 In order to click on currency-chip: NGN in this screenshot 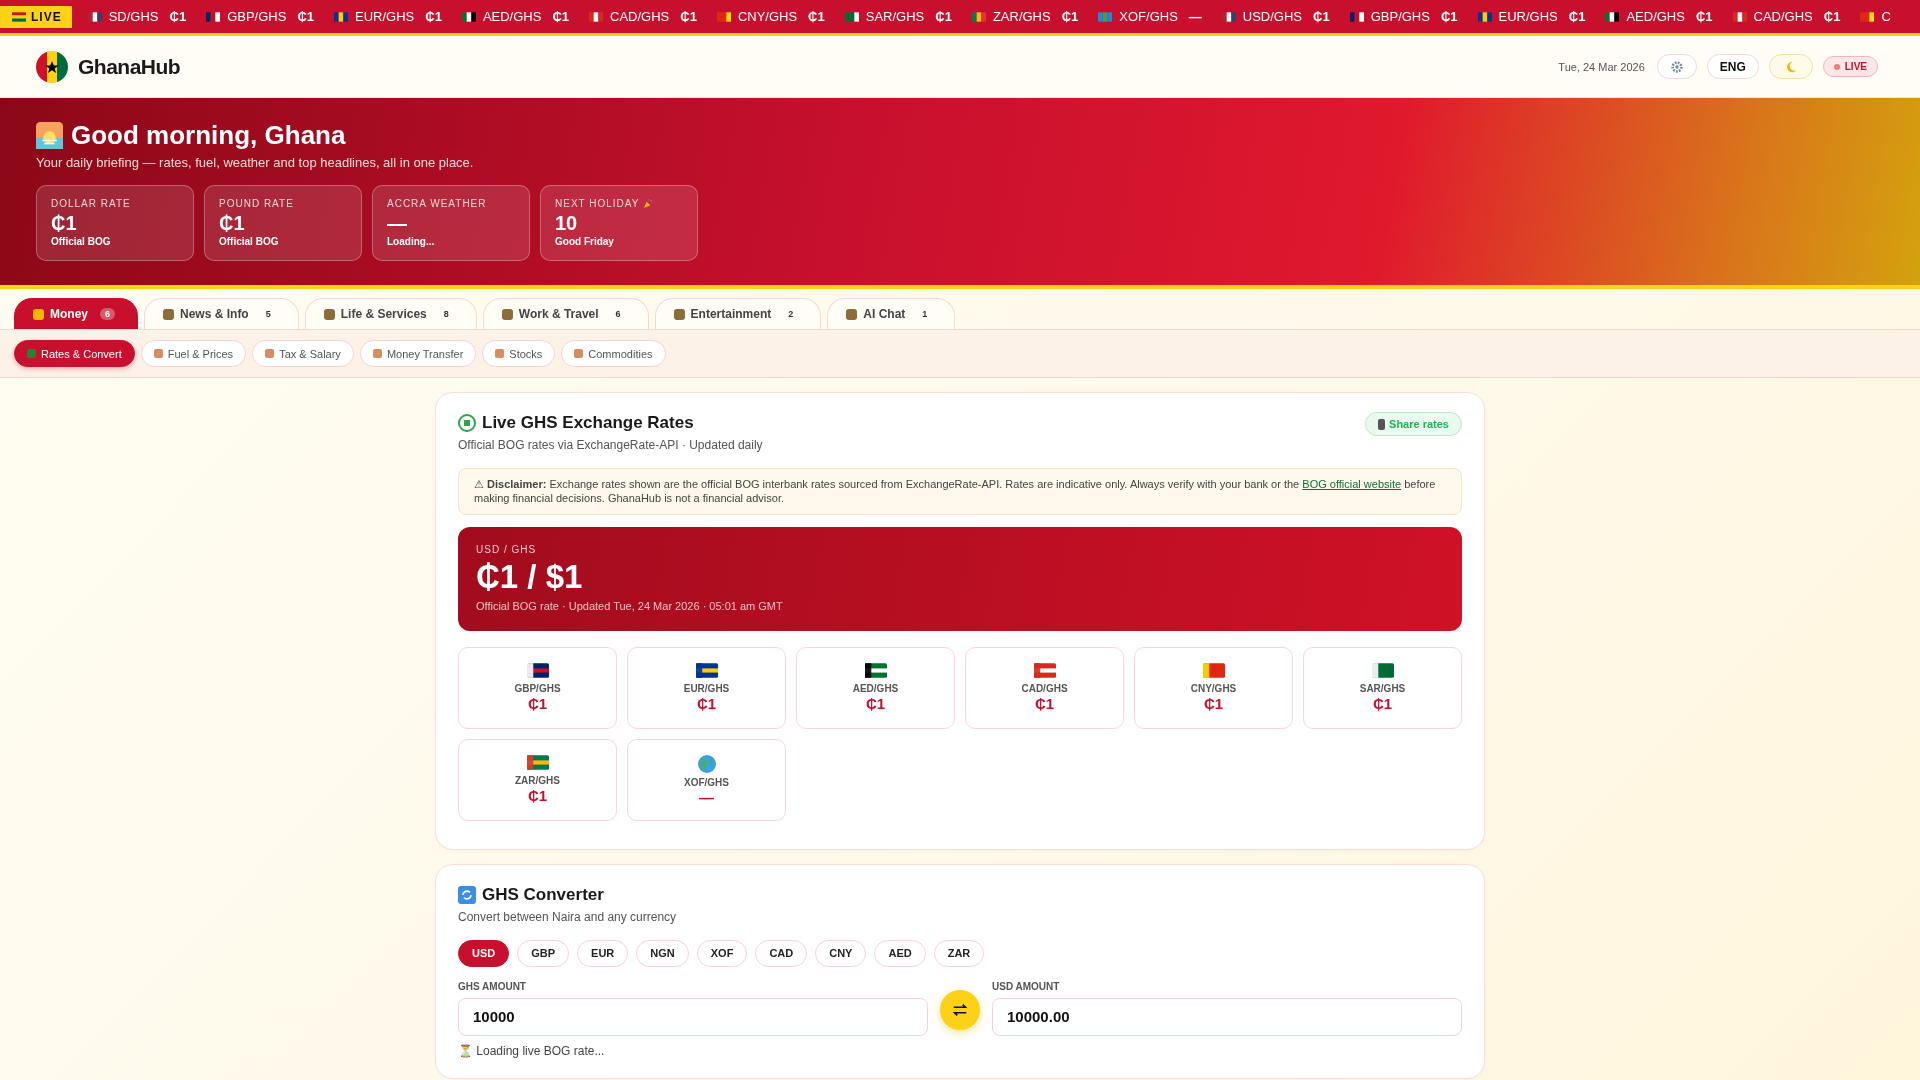, I will do `click(662, 953)`.